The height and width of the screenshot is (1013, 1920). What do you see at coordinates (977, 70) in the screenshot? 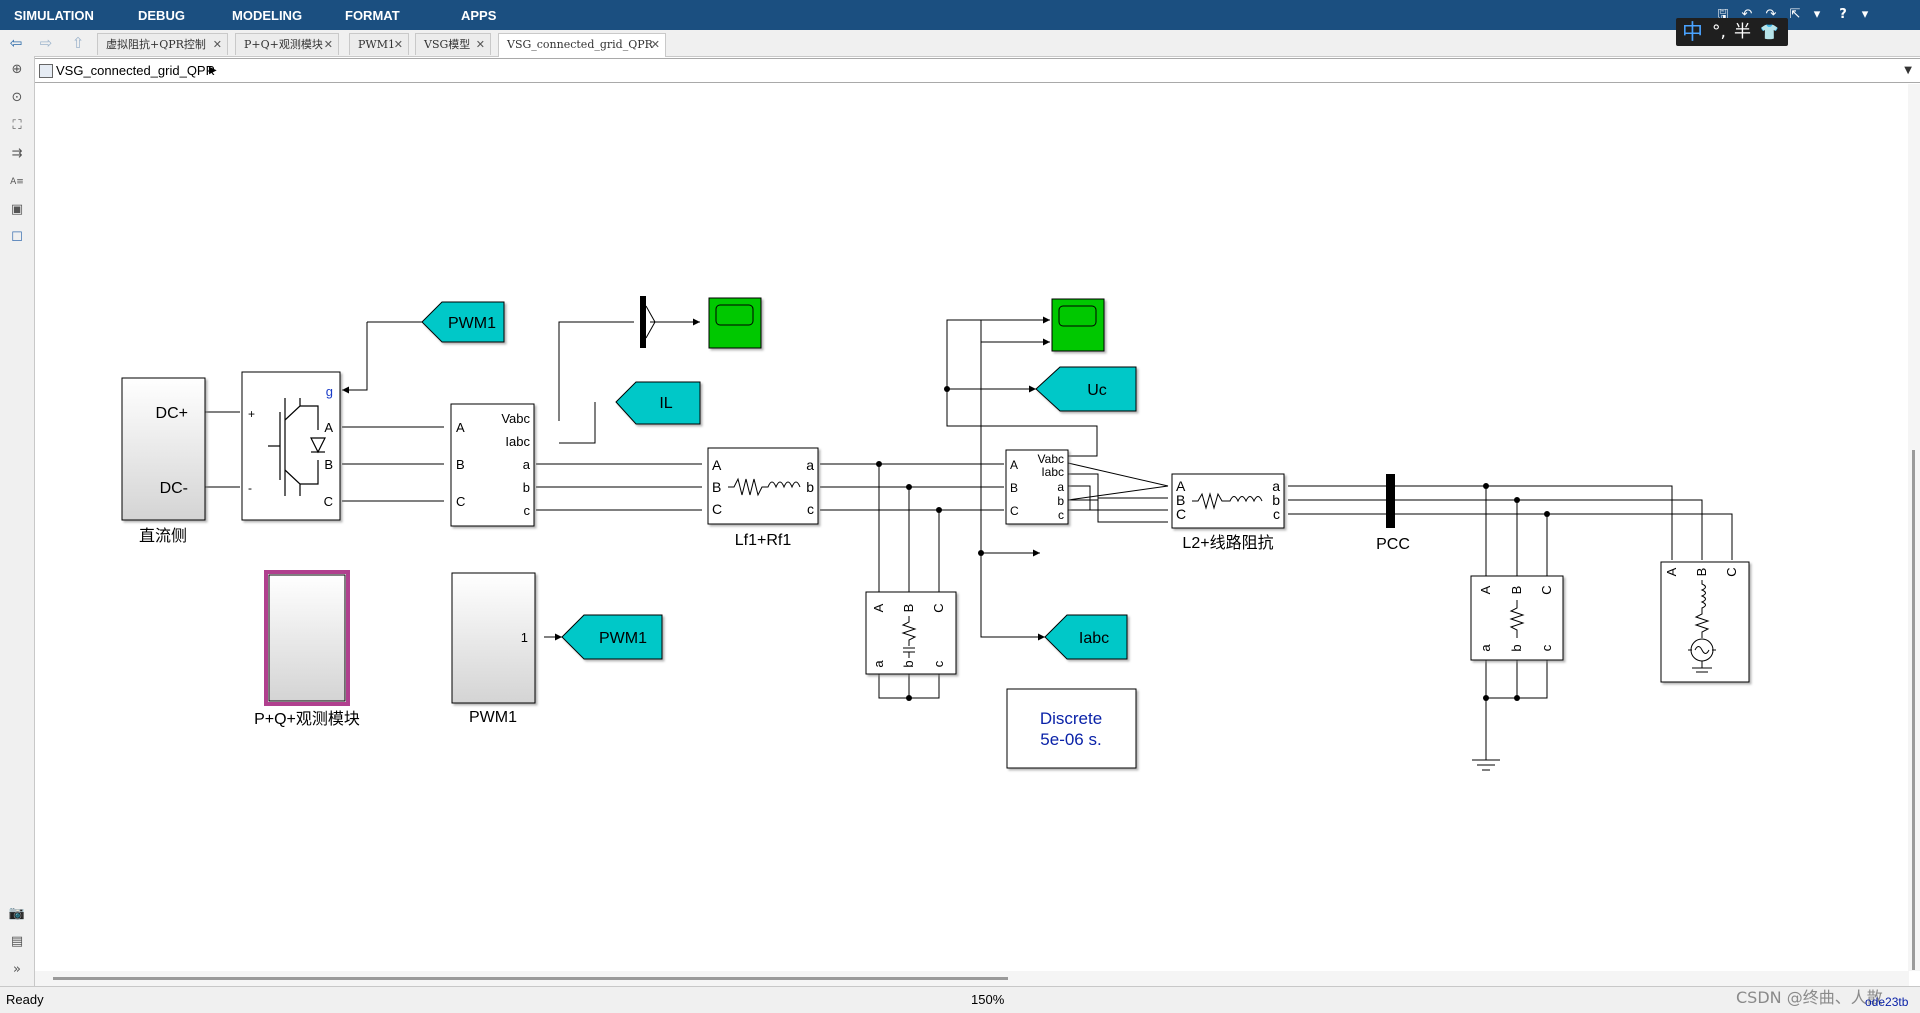
I see `breadcrumb: VSG_connected_grid_QPR ▶ ▼` at bounding box center [977, 70].